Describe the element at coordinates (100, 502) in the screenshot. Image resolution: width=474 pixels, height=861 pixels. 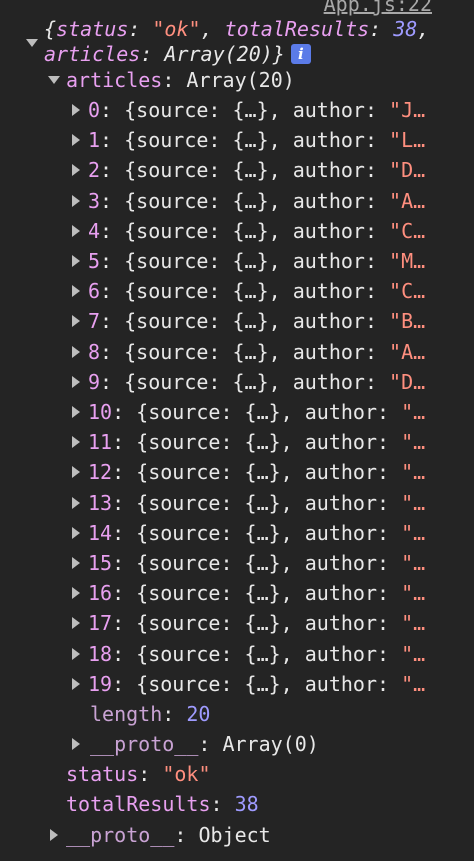
I see `article-index: 13` at that location.